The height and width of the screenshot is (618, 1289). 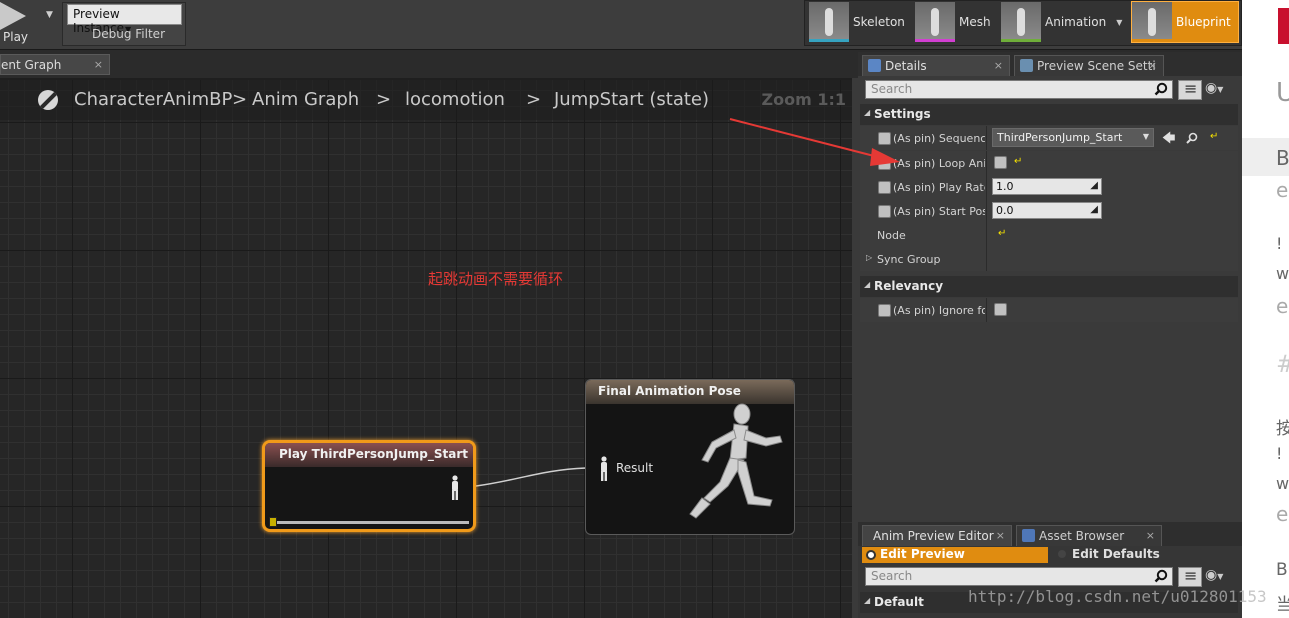 What do you see at coordinates (455, 490) in the screenshot?
I see `pose-output-pin-icon` at bounding box center [455, 490].